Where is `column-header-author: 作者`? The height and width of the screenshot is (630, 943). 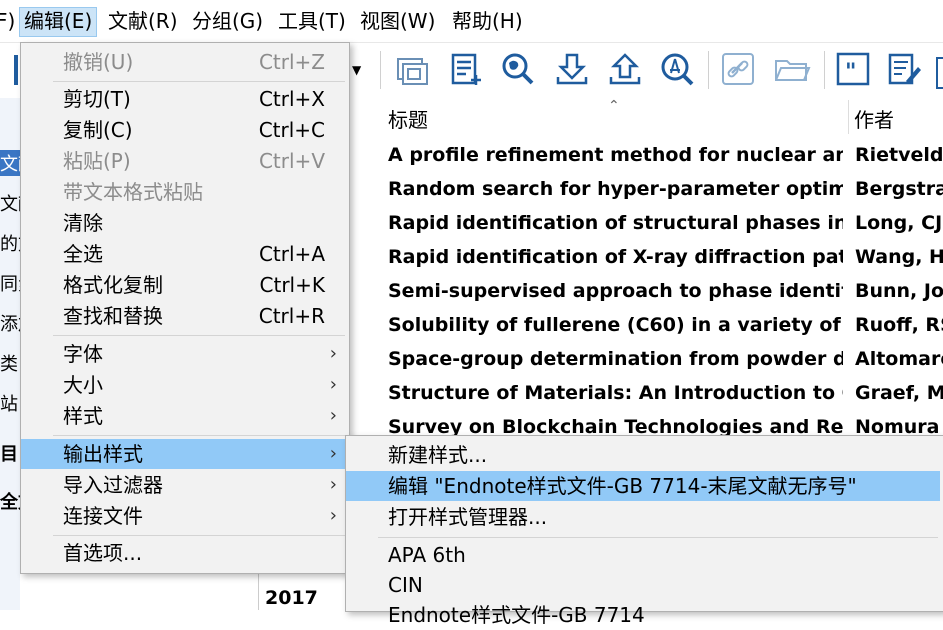 column-header-author: 作者 is located at coordinates (874, 118).